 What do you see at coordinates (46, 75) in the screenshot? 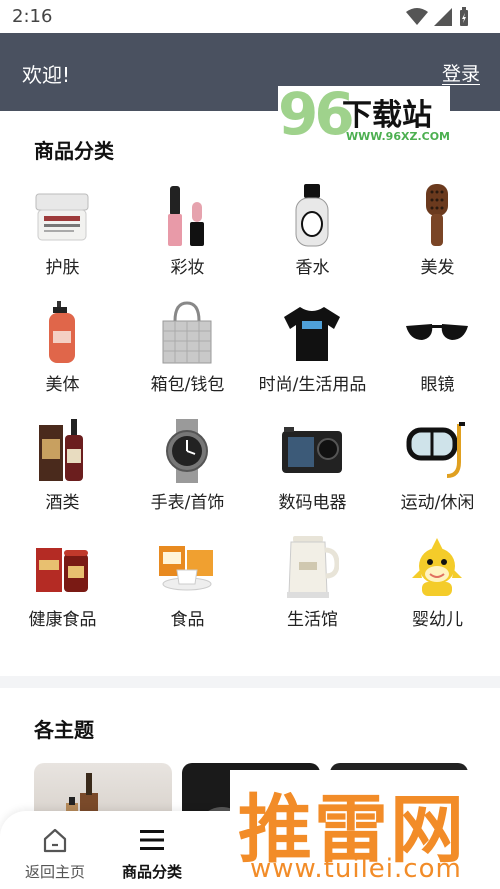
I see `welcome-text: 欢迎!` at bounding box center [46, 75].